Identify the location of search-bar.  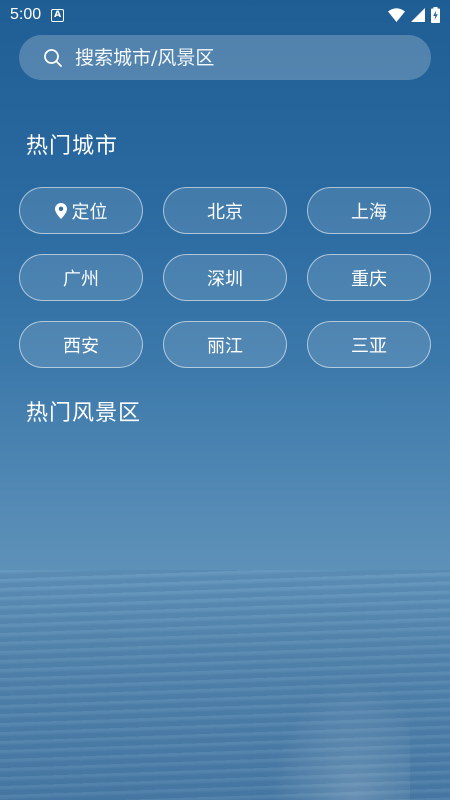
(225, 57).